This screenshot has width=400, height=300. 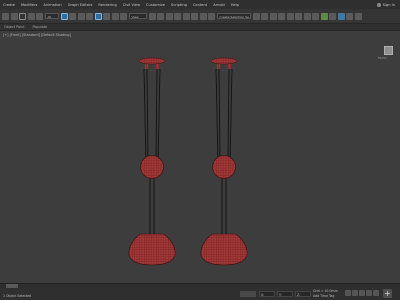 What do you see at coordinates (348, 293) in the screenshot?
I see `go-to-start-icon` at bounding box center [348, 293].